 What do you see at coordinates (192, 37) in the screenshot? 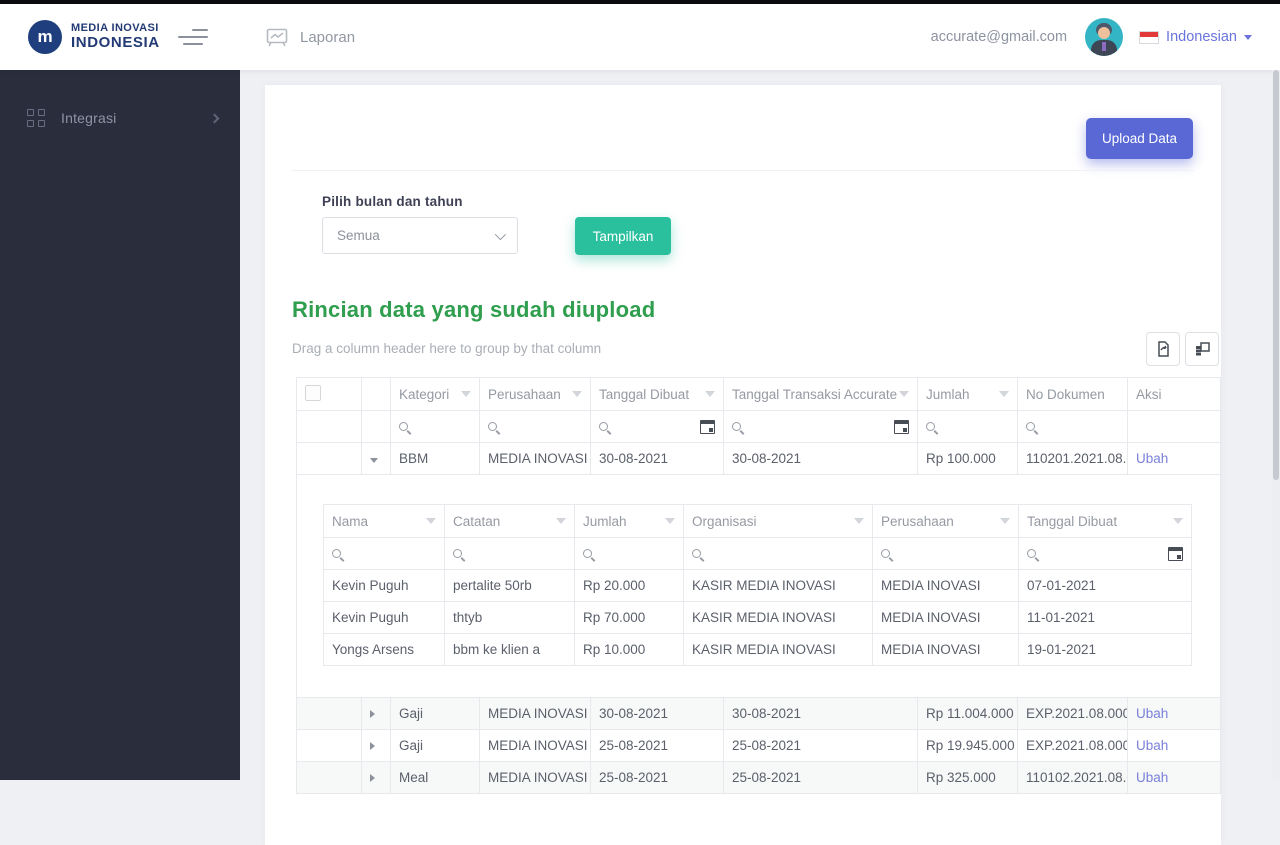
I see `menu-toggle-icon` at bounding box center [192, 37].